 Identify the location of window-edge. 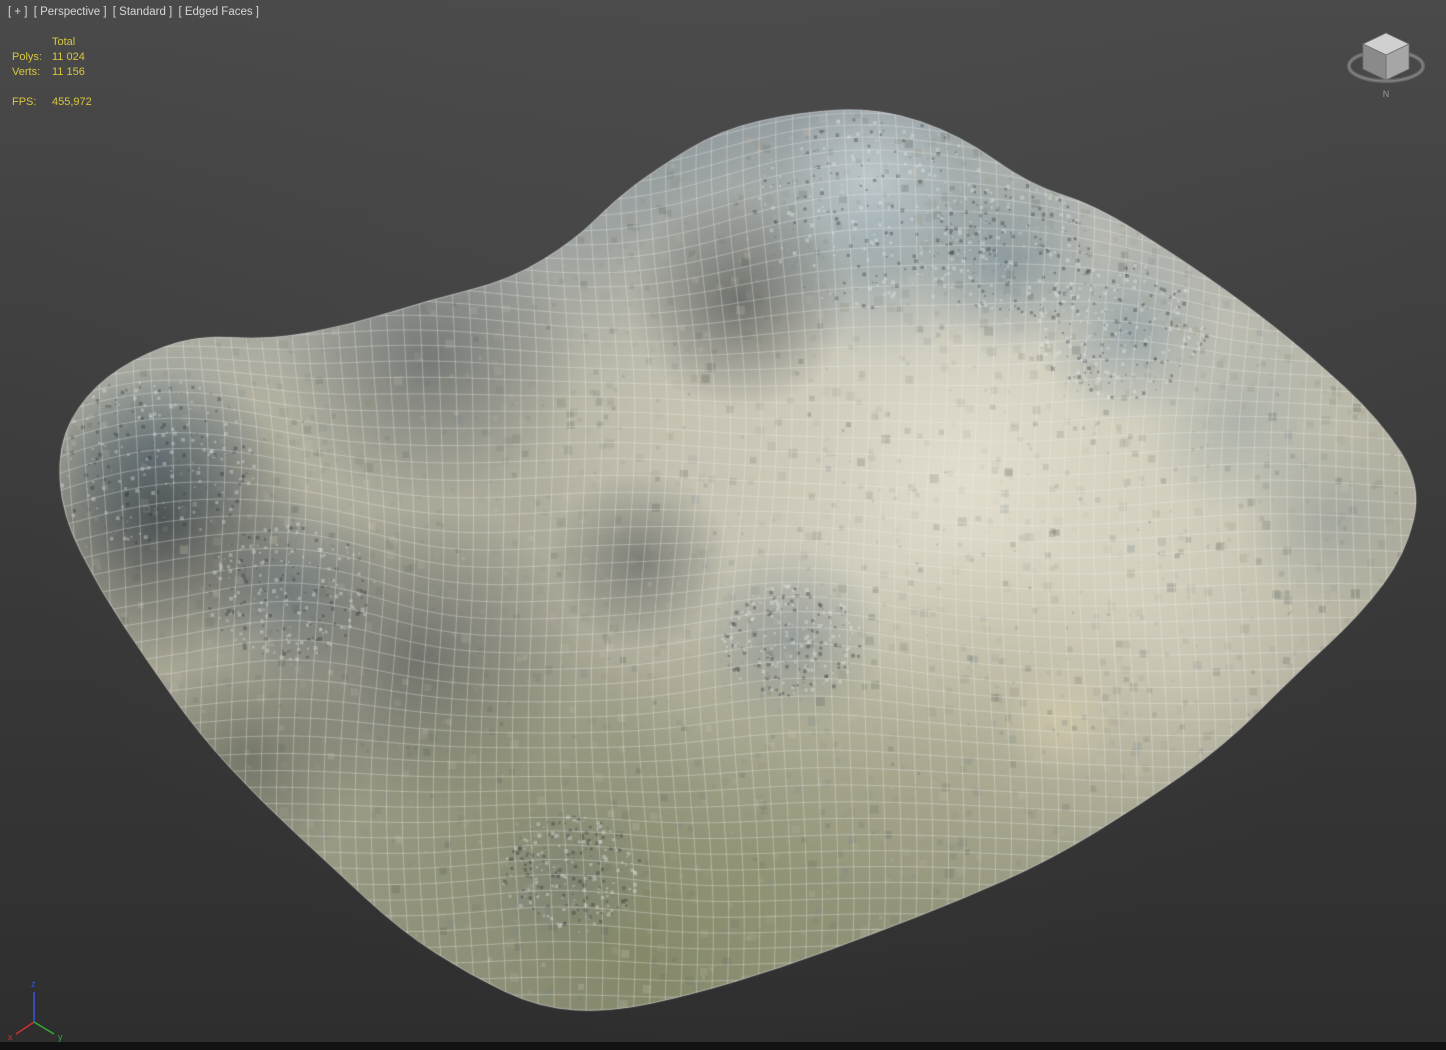
(723, 1046).